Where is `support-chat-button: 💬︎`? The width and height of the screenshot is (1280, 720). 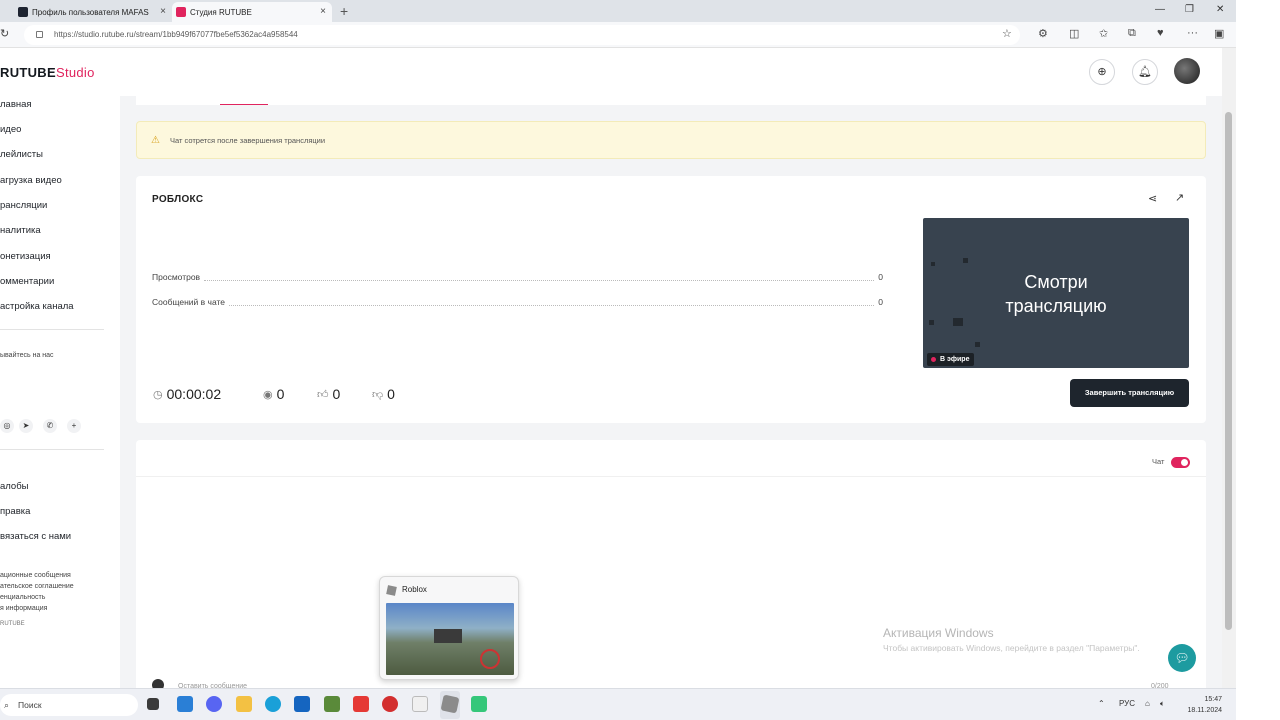
support-chat-button: 💬︎ is located at coordinates (1182, 658).